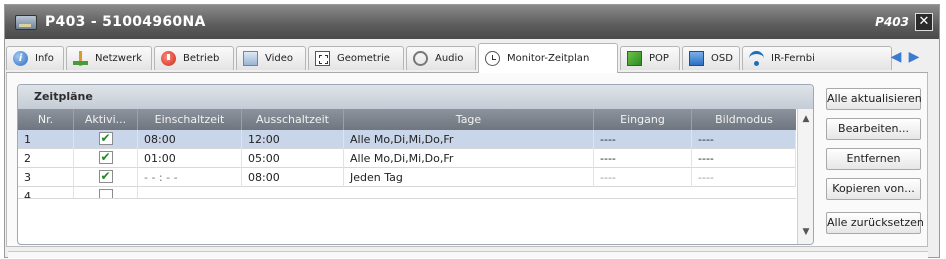 The image size is (946, 259). What do you see at coordinates (293, 158) in the screenshot?
I see `off-time: 05:00` at bounding box center [293, 158].